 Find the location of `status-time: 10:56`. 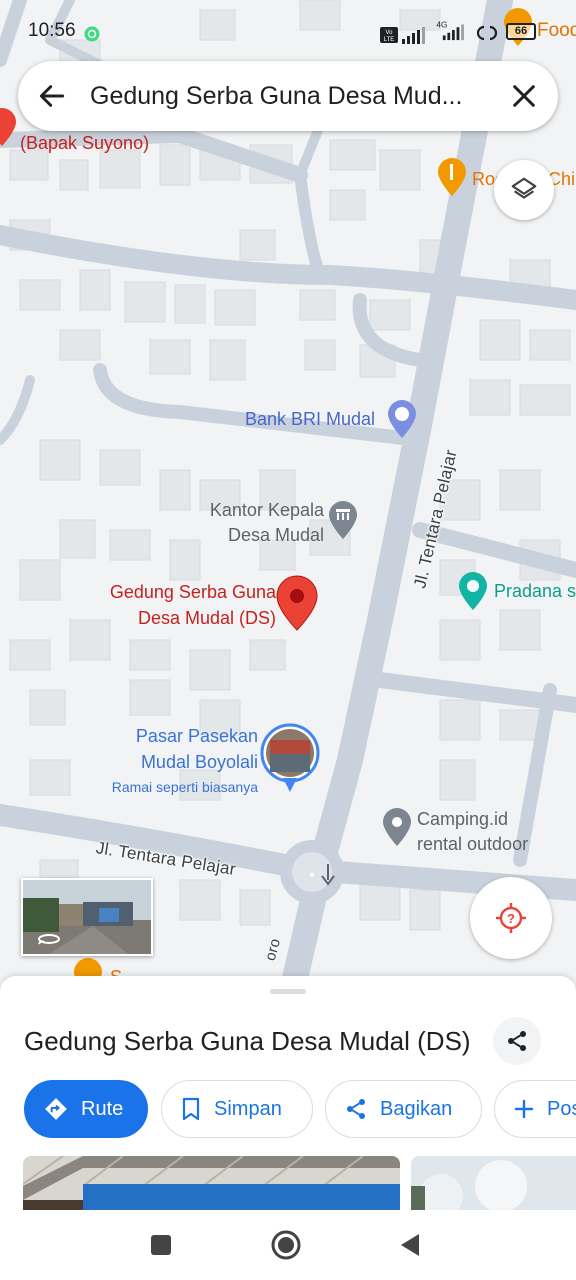

status-time: 10:56 is located at coordinates (52, 30).